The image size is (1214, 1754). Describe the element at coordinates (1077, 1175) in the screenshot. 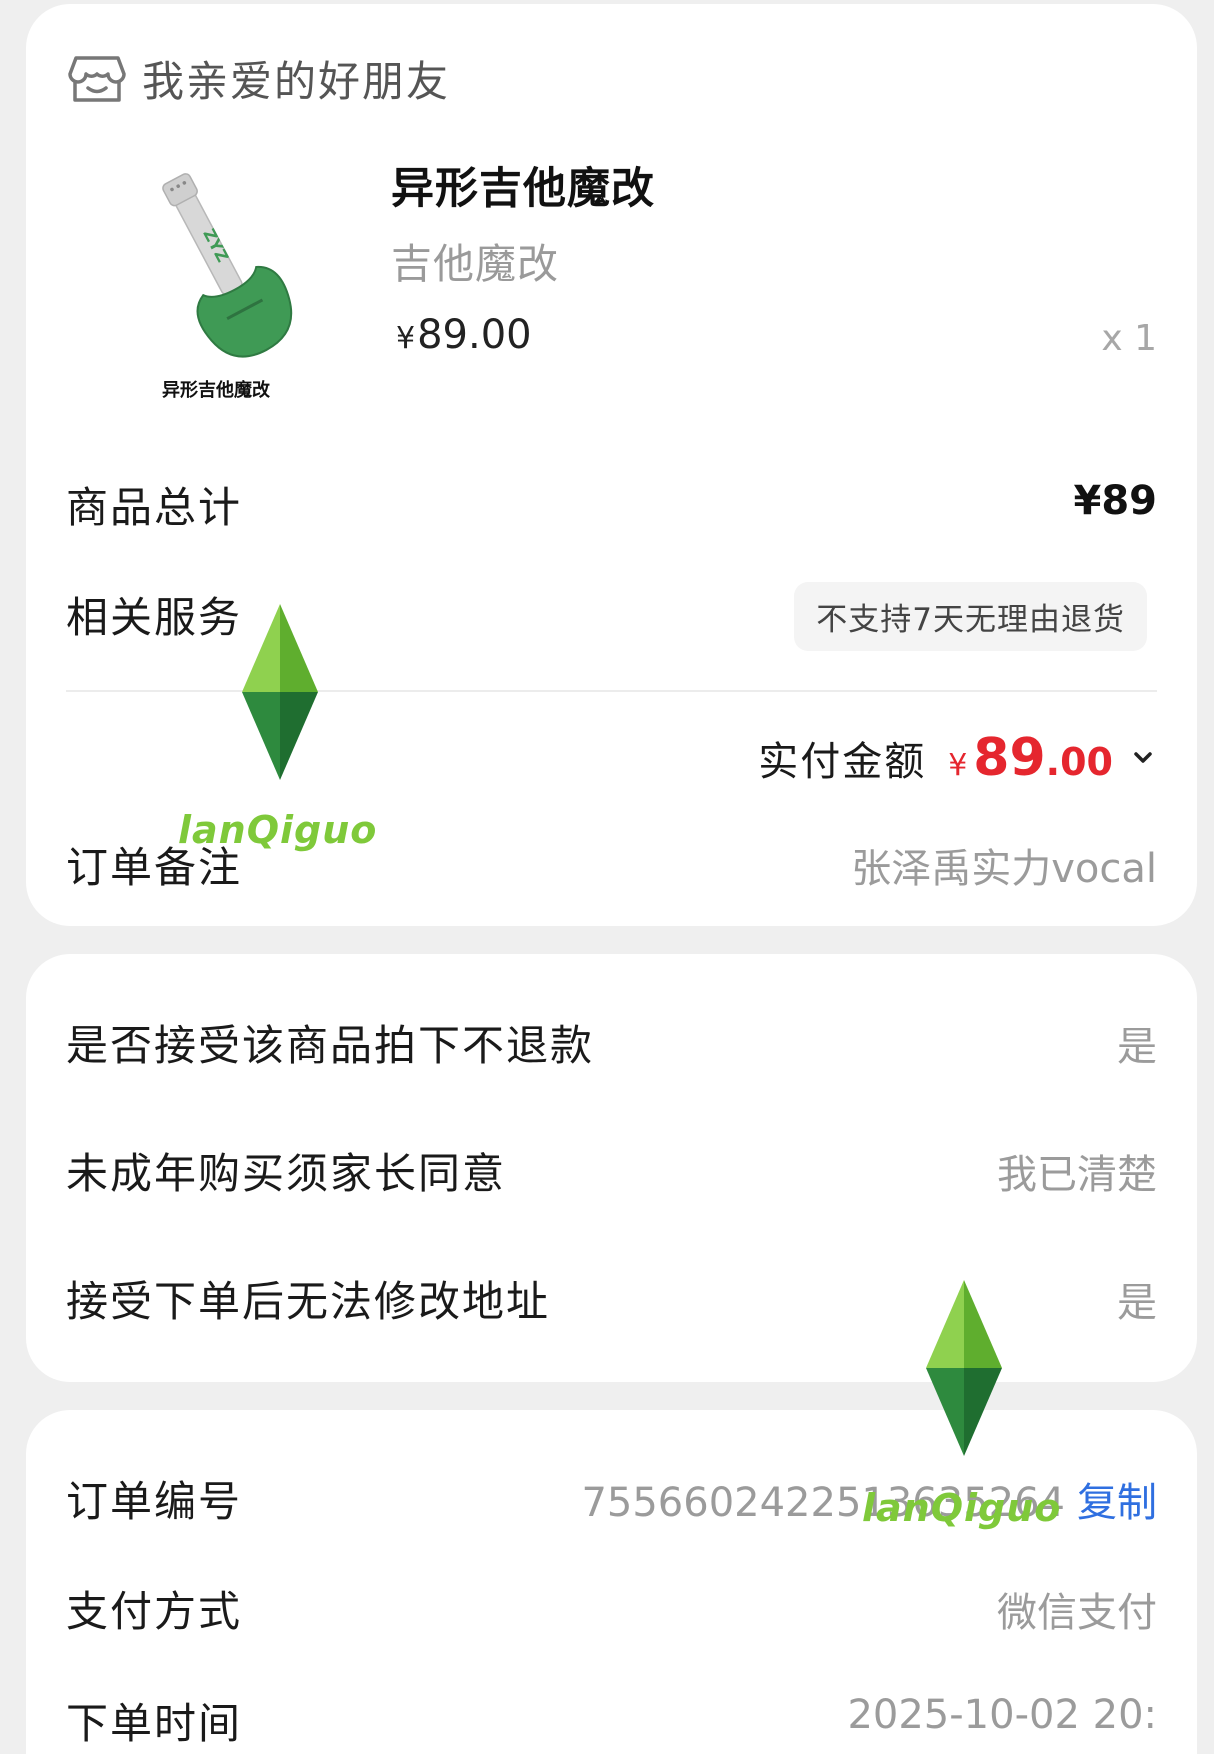

I see `agreement-value: 我已清楚` at that location.